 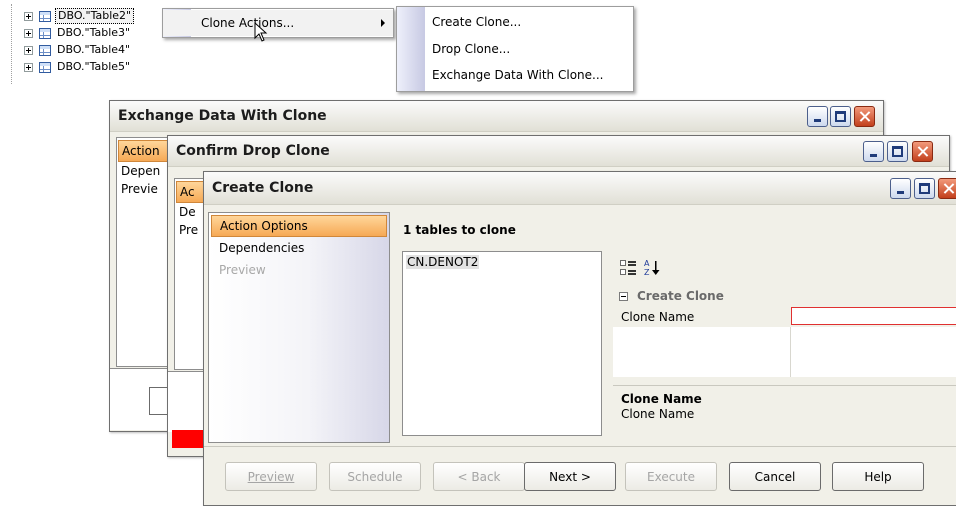 What do you see at coordinates (95, 16) in the screenshot?
I see `tree-item-label: DBO."Table2"` at bounding box center [95, 16].